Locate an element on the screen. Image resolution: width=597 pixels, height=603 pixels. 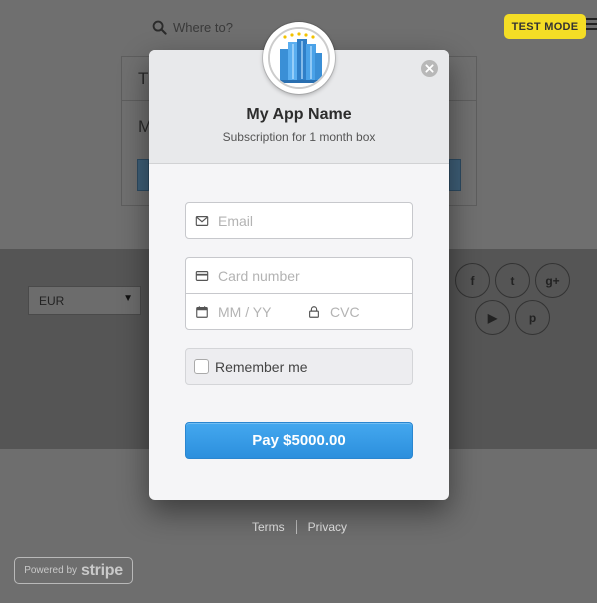
privacy-link: Privacy is located at coordinates (327, 527).